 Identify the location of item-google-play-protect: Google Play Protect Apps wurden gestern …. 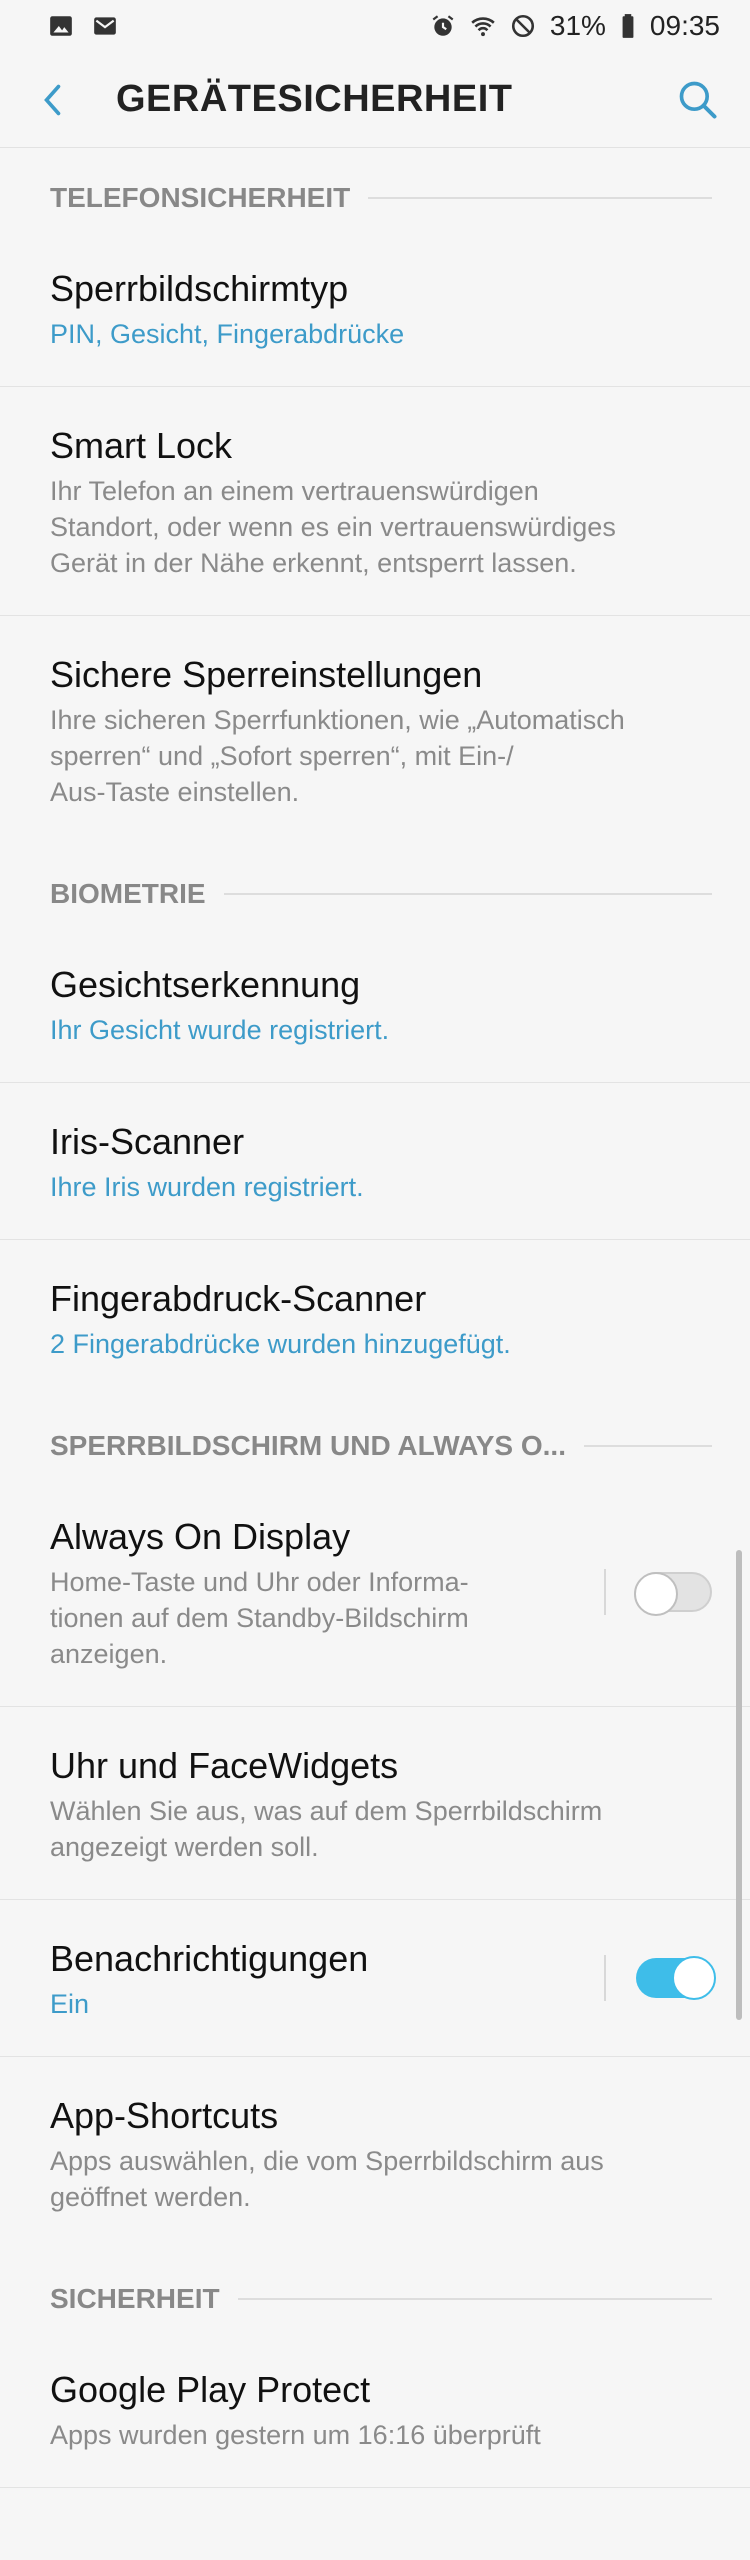
(375, 2409).